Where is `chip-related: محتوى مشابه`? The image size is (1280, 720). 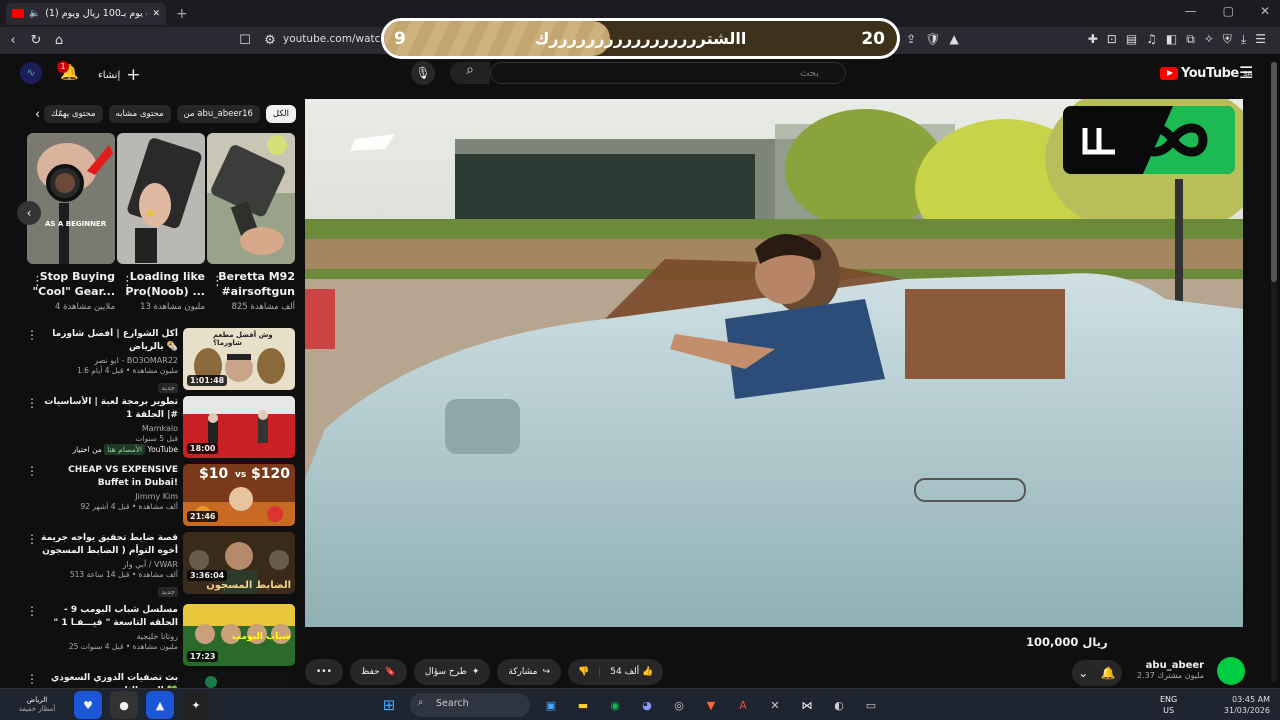
chip-related: محتوى مشابه is located at coordinates (139, 114).